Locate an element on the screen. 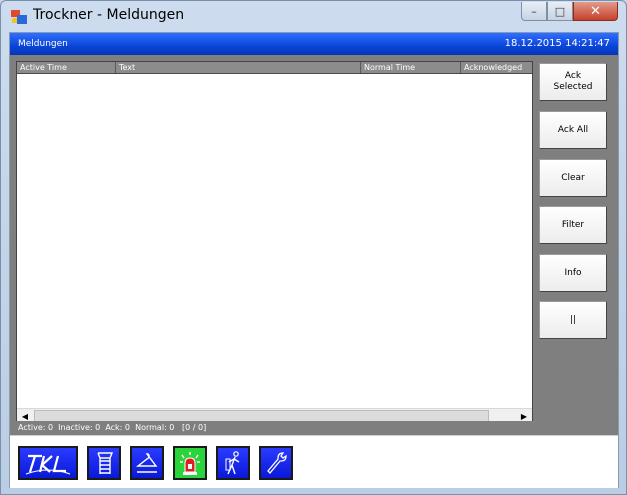 This screenshot has width=627, height=495. minimize-icon: – is located at coordinates (534, 11).